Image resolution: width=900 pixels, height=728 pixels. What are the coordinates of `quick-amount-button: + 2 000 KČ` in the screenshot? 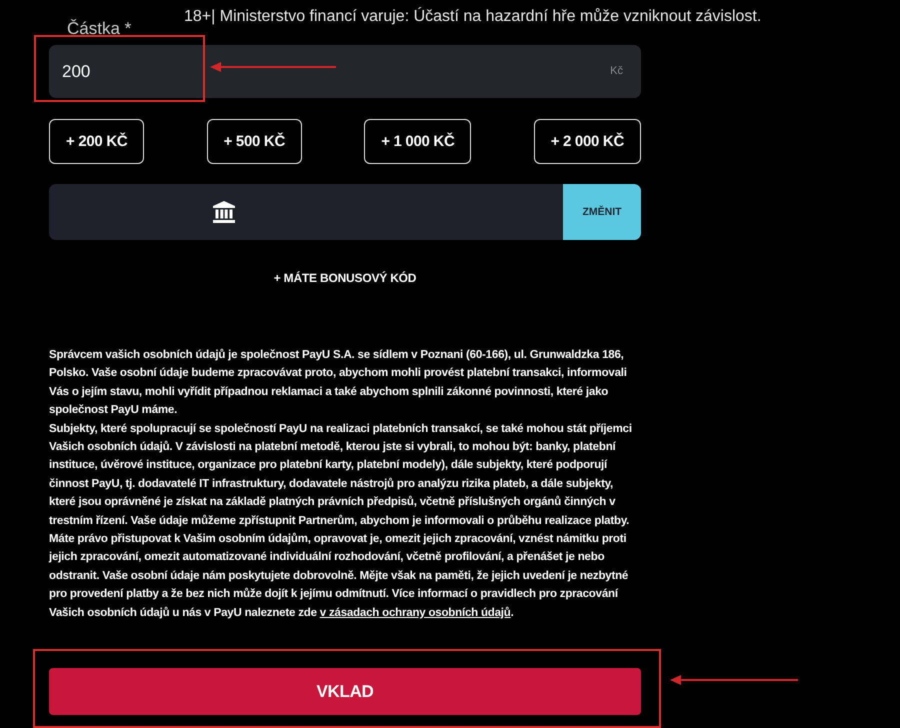 It's located at (587, 141).